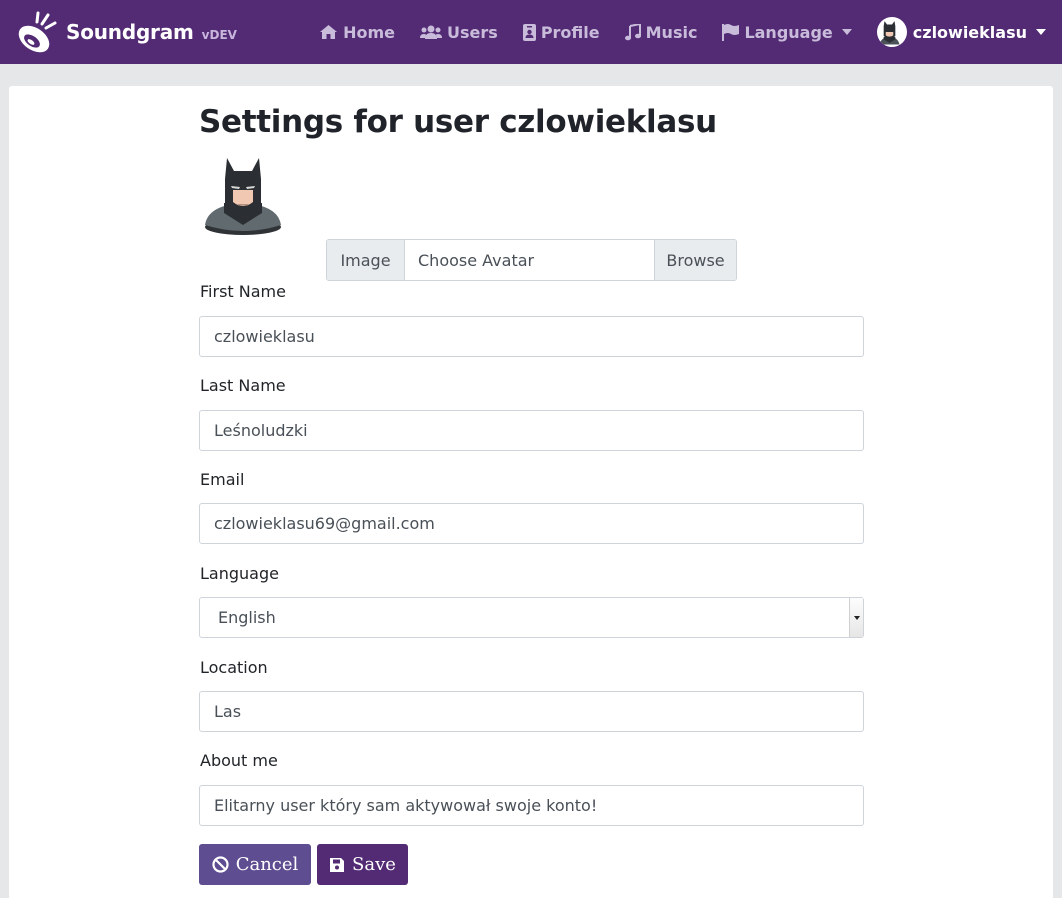 This screenshot has width=1062, height=898. Describe the element at coordinates (695, 260) in the screenshot. I see `browse-button: Browse` at that location.